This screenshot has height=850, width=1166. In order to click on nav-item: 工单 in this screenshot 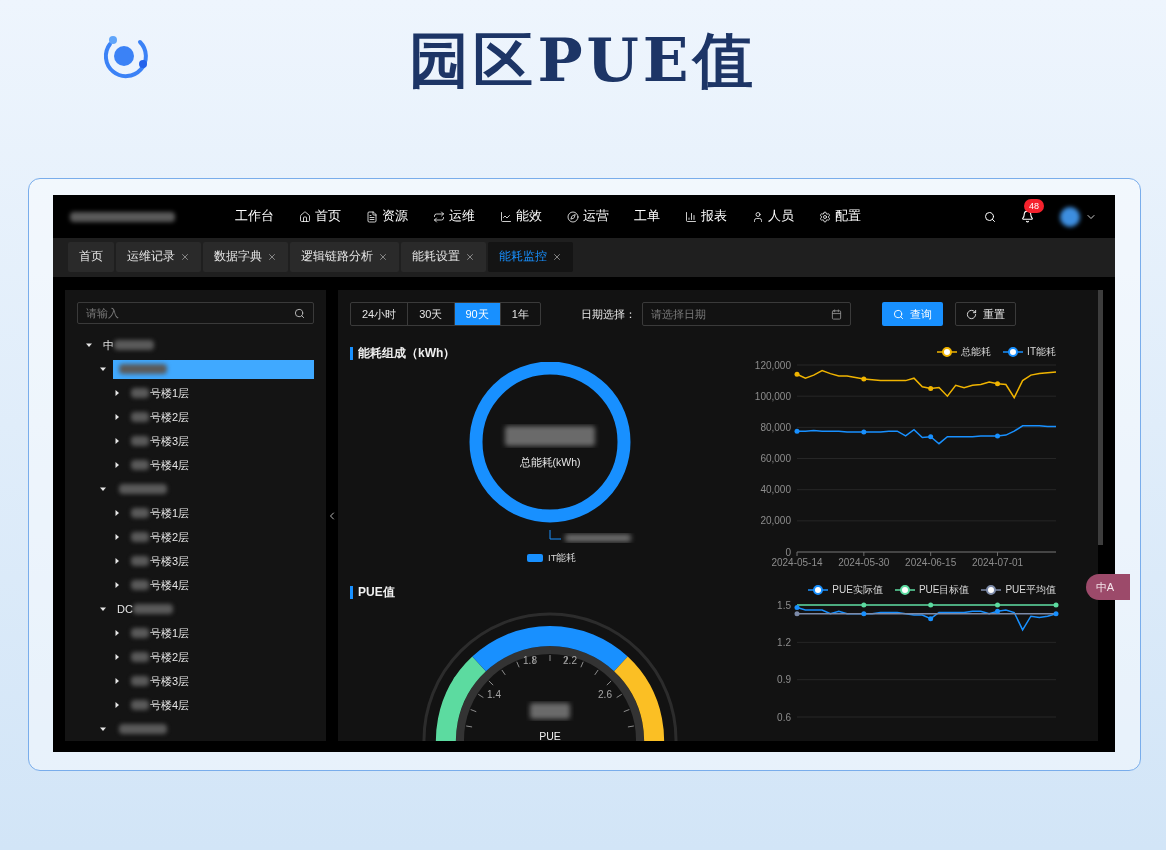, I will do `click(647, 216)`.